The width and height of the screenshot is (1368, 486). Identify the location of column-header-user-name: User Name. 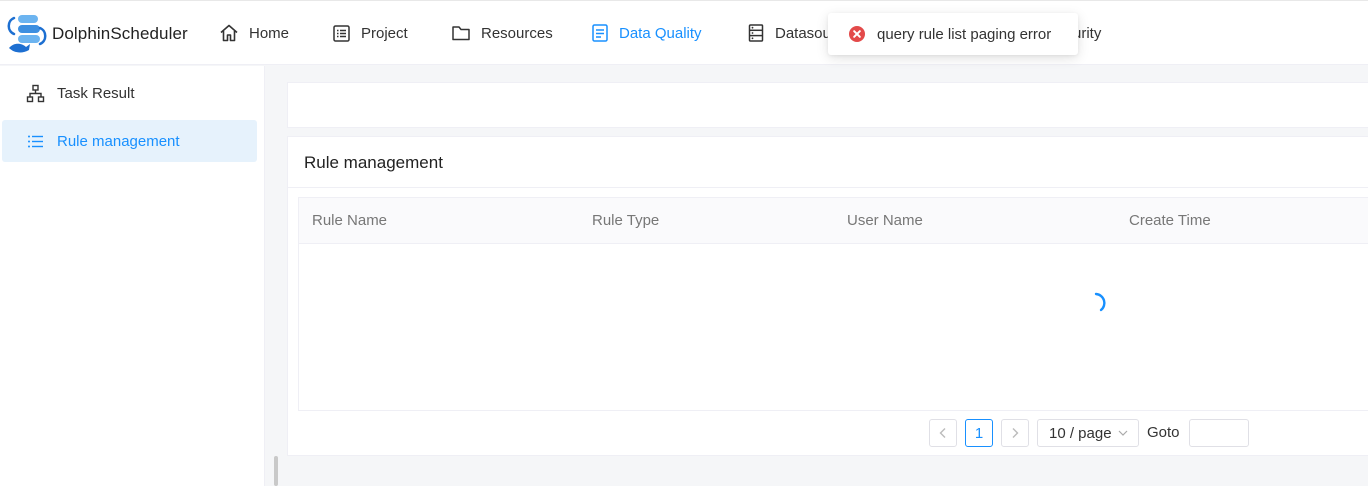
(885, 221).